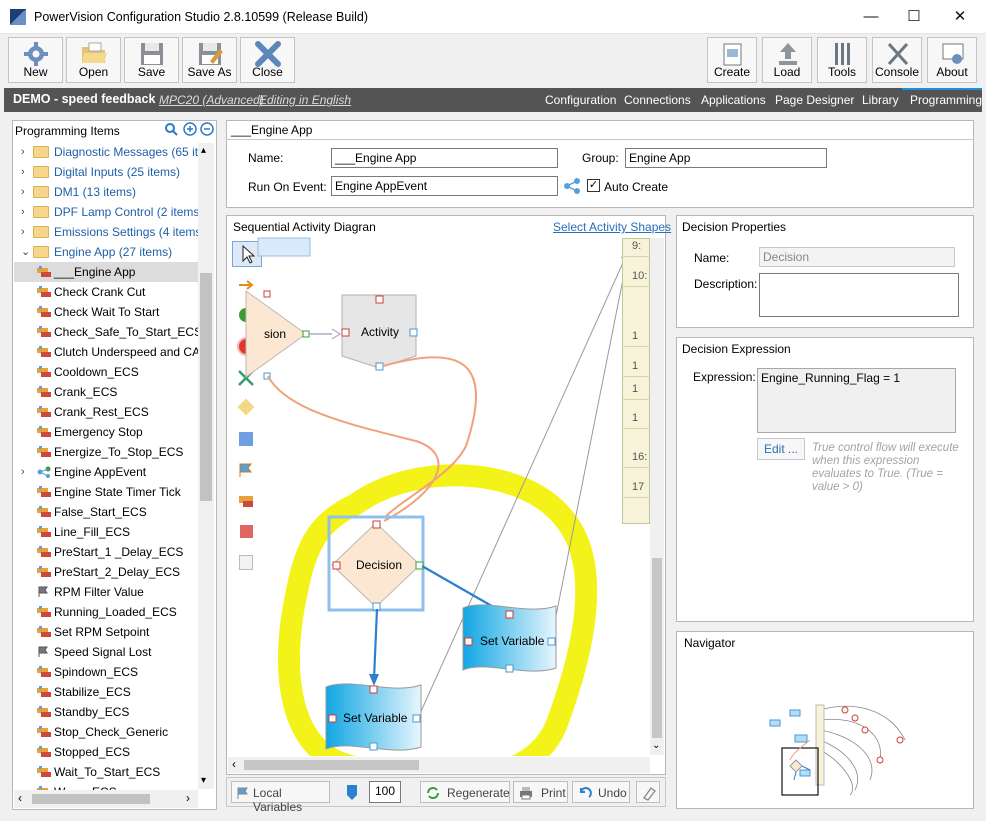 This screenshot has height=821, width=986. I want to click on create-button: Create, so click(732, 60).